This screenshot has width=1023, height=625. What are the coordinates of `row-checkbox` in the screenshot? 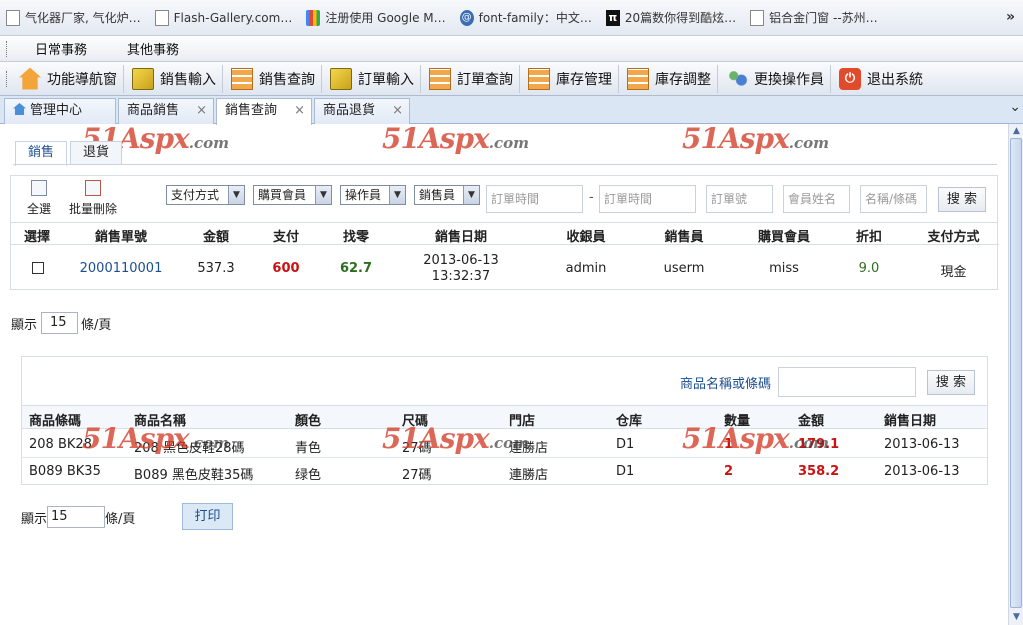 It's located at (38, 268).